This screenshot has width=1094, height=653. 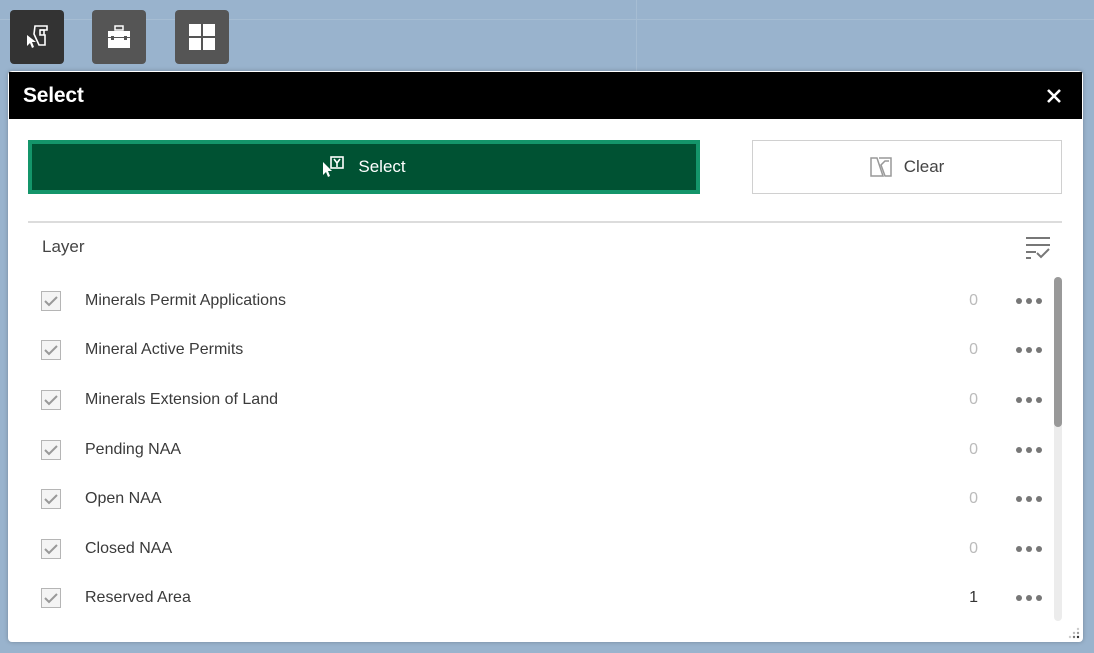 I want to click on grid-icon, so click(x=202, y=37).